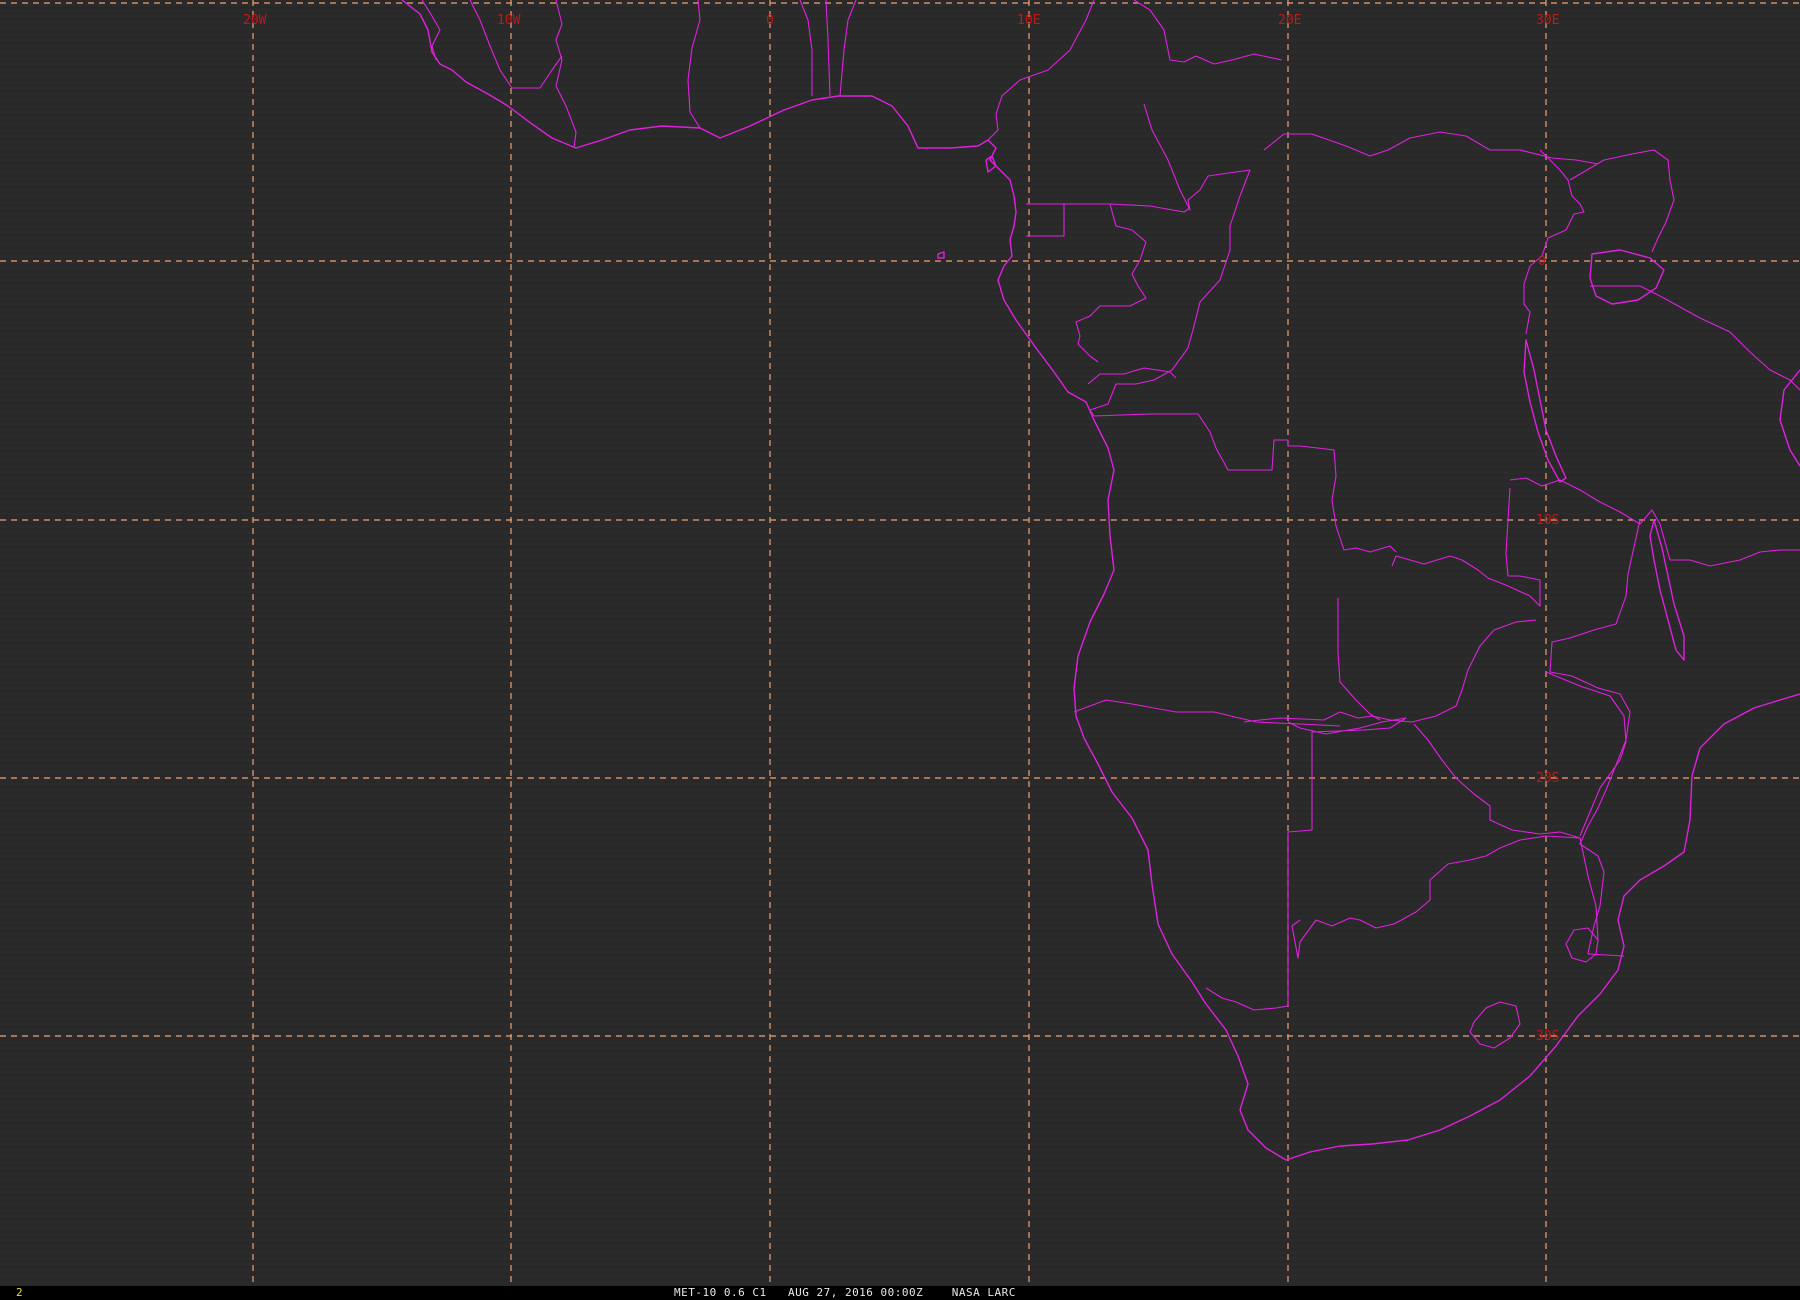 Image resolution: width=1800 pixels, height=1300 pixels. What do you see at coordinates (1589, 889) in the screenshot?
I see `border-south-africa-mozambique` at bounding box center [1589, 889].